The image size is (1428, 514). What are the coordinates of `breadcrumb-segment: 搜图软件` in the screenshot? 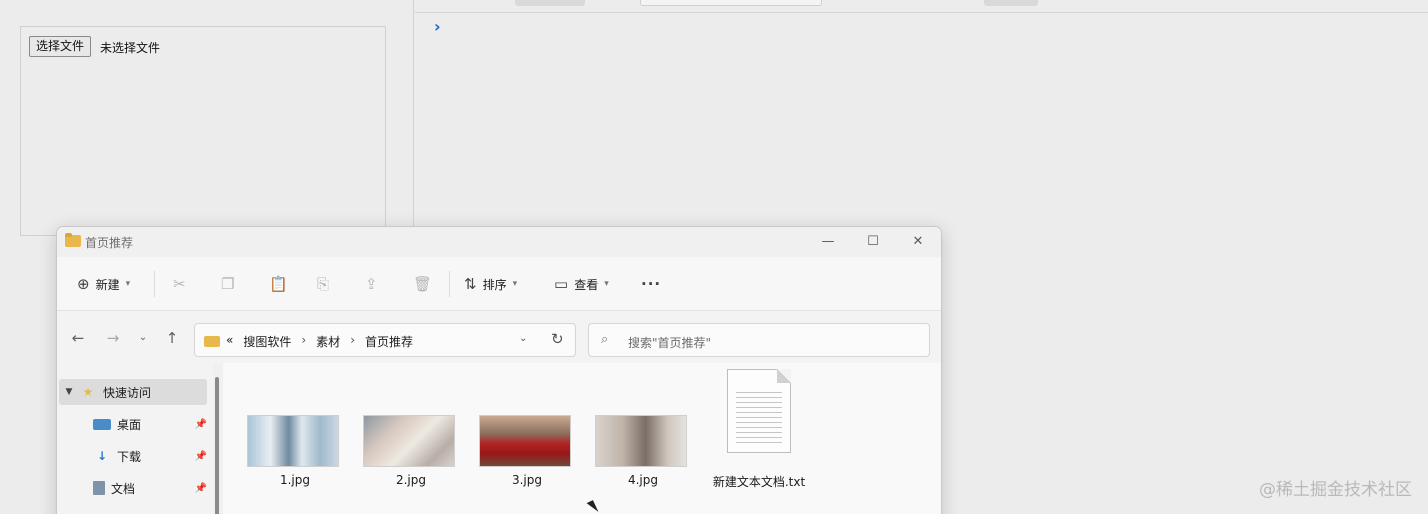 It's located at (267, 341).